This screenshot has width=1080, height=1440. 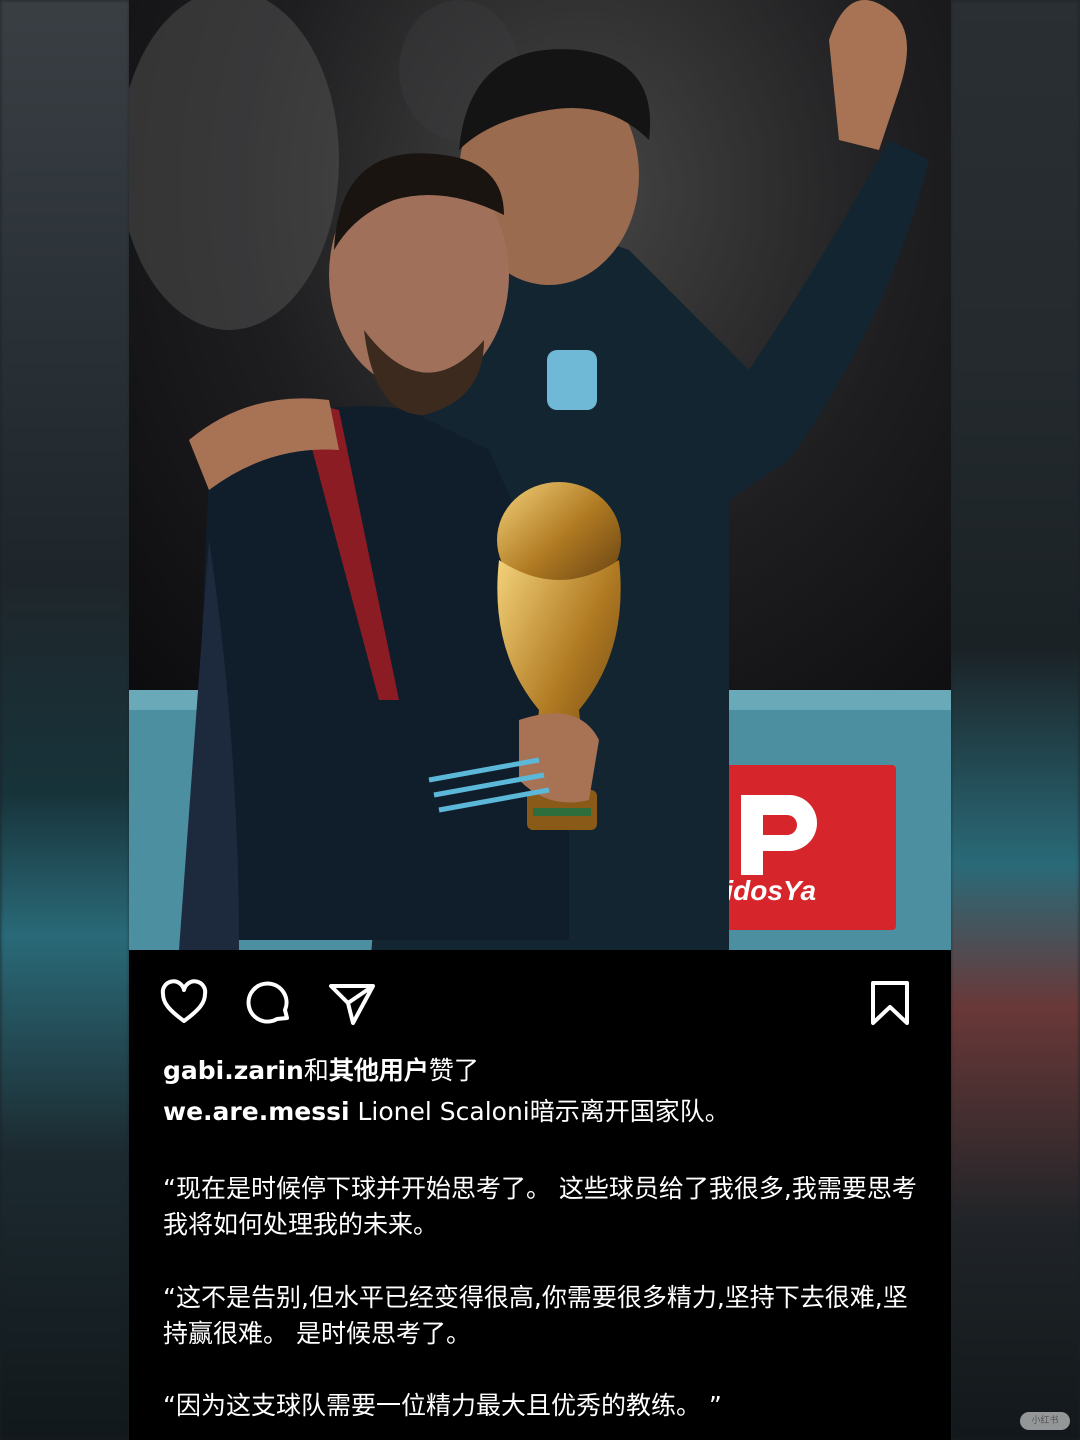 What do you see at coordinates (65, 720) in the screenshot?
I see `blurred-backdrop-left` at bounding box center [65, 720].